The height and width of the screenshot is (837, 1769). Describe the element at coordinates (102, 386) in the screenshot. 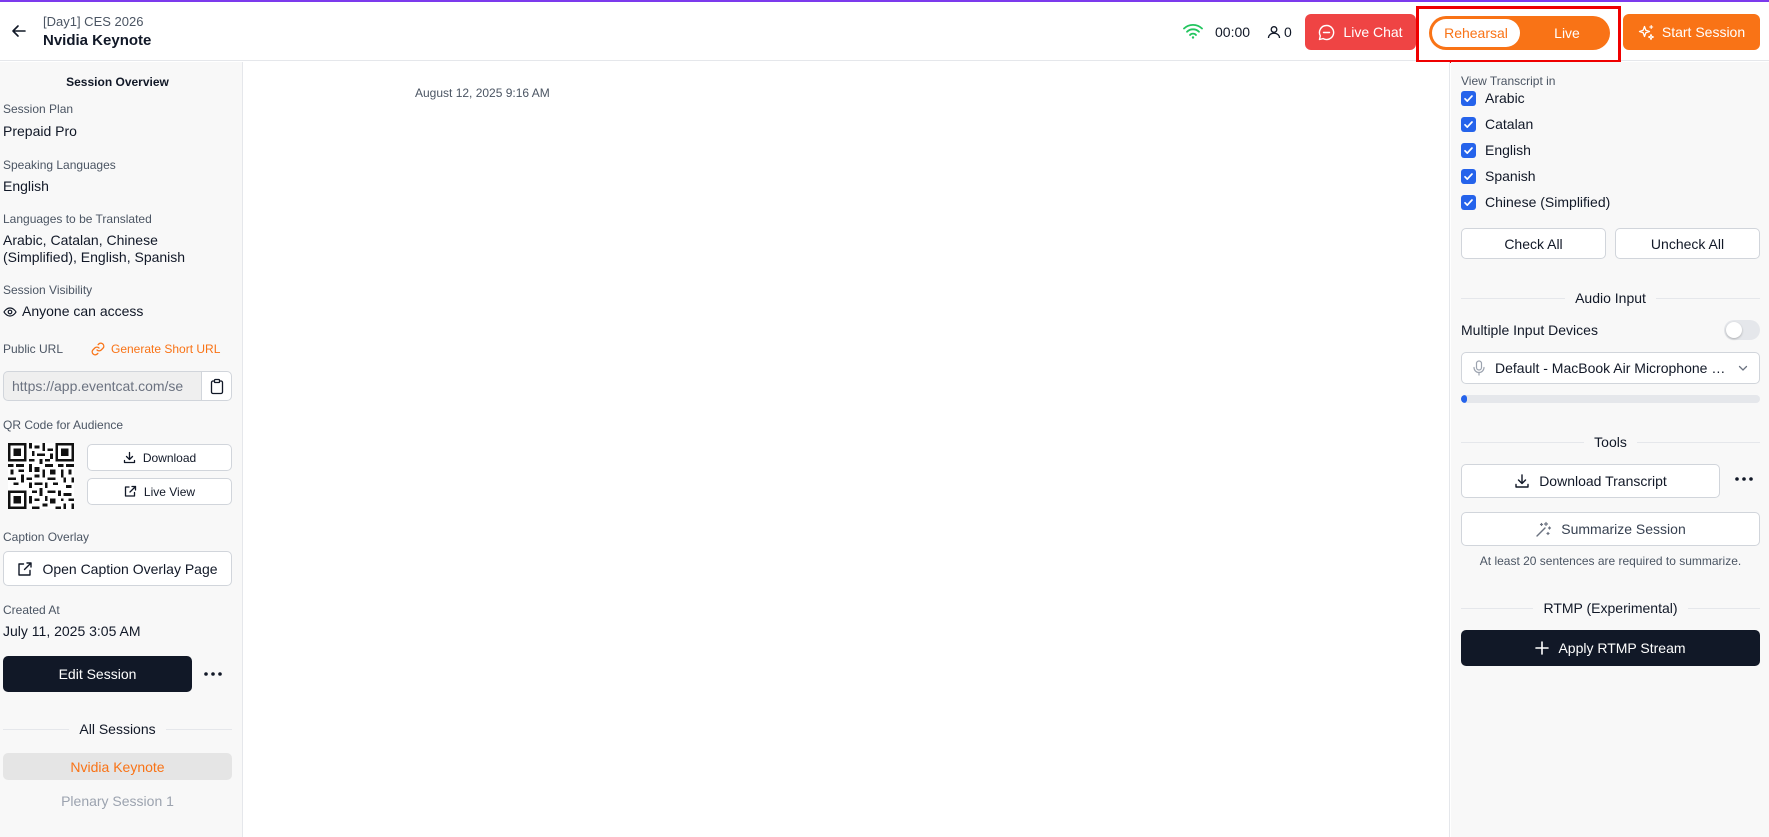

I see `public-url-input` at that location.